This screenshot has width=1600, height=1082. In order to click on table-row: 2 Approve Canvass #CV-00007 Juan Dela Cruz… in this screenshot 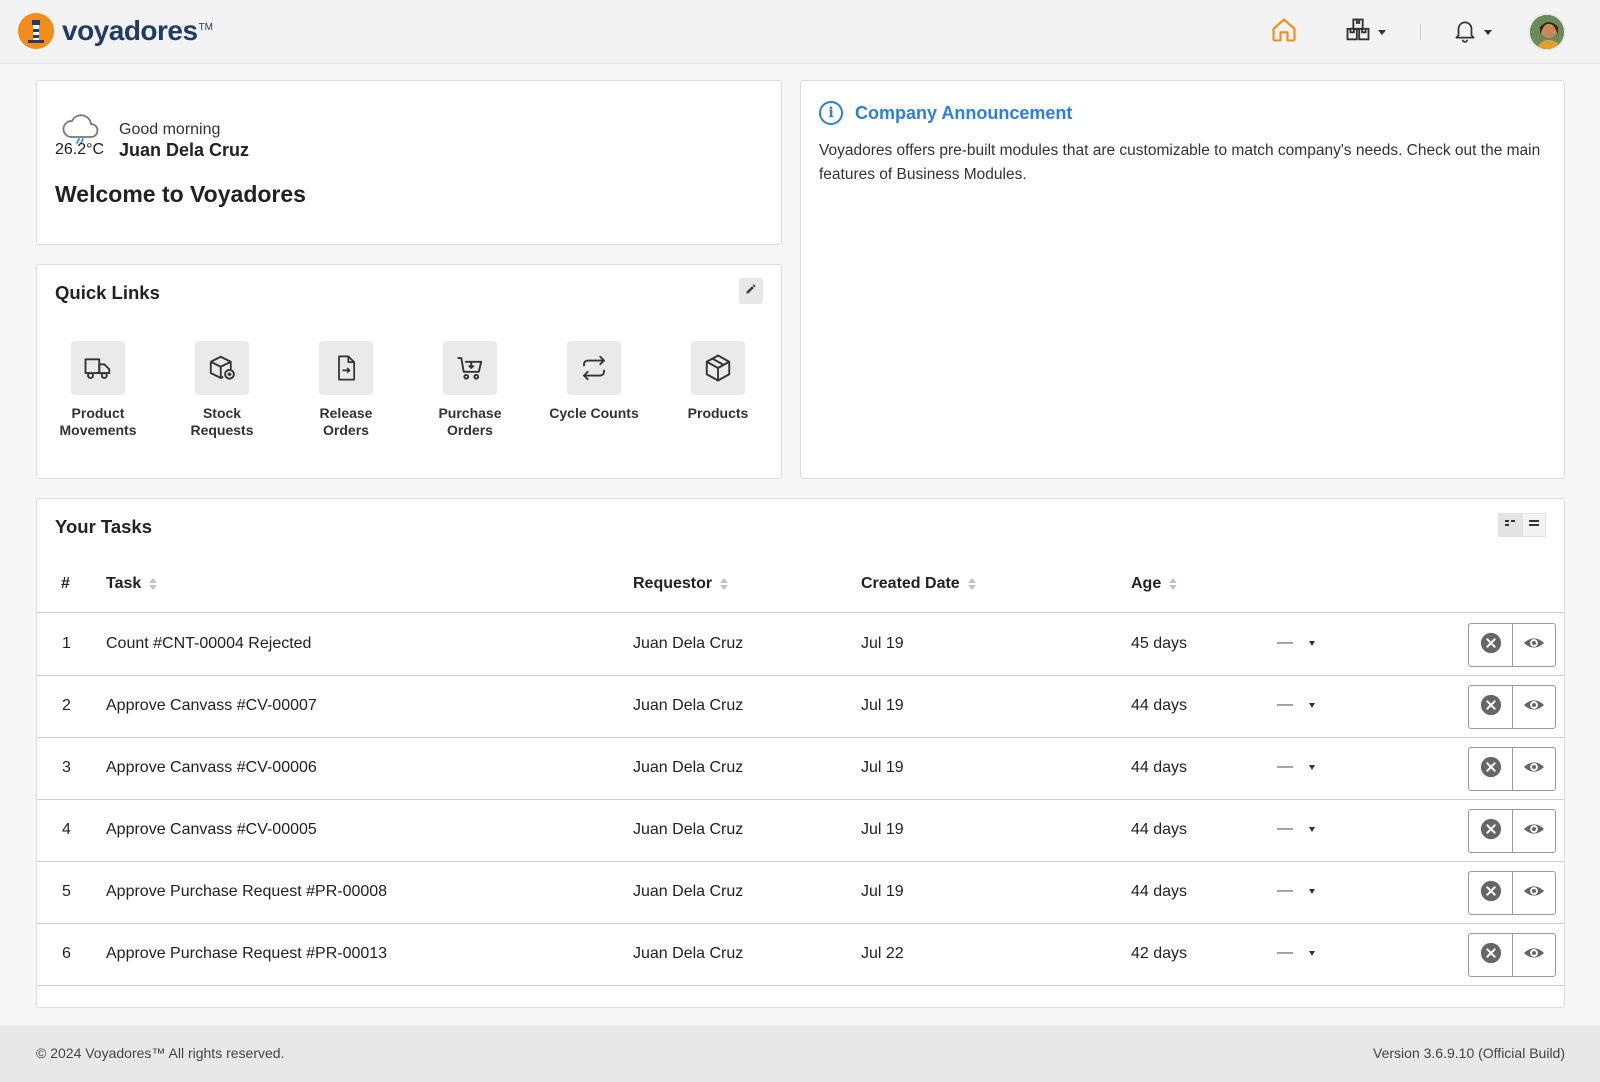, I will do `click(800, 707)`.